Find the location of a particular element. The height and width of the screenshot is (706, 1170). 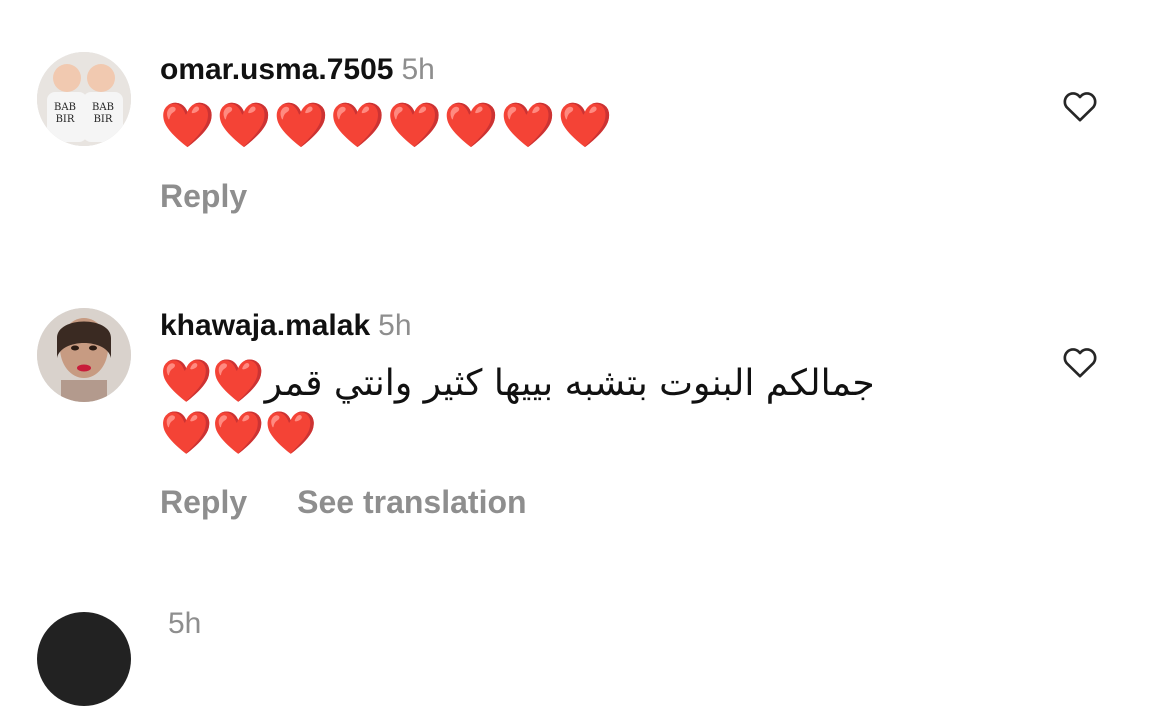

comment-meta: 5h is located at coordinates (180, 624).